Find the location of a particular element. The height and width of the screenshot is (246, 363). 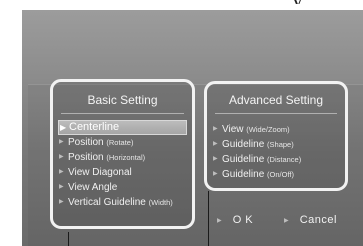

menu-item-label: View is located at coordinates (233, 129).